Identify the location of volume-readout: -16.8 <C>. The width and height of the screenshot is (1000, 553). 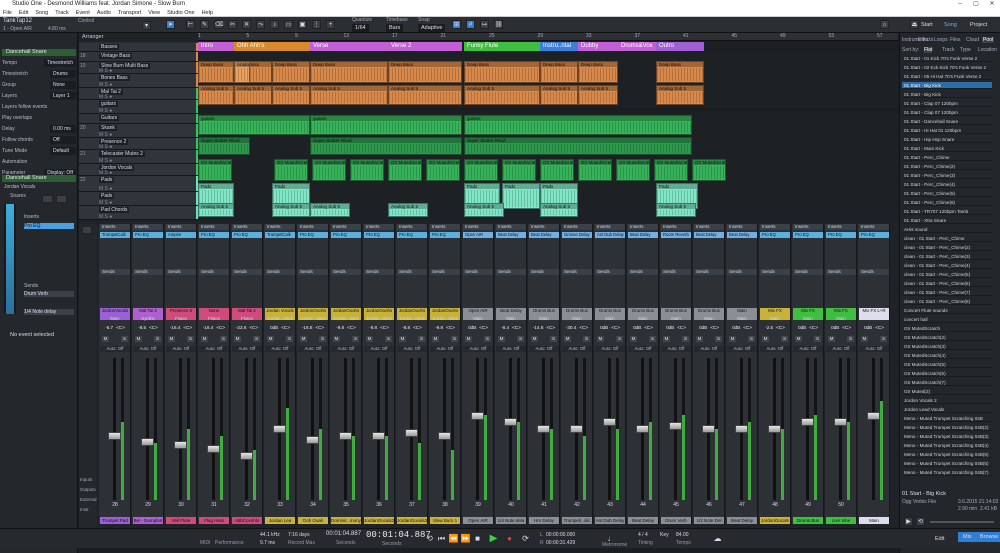
(313, 328).